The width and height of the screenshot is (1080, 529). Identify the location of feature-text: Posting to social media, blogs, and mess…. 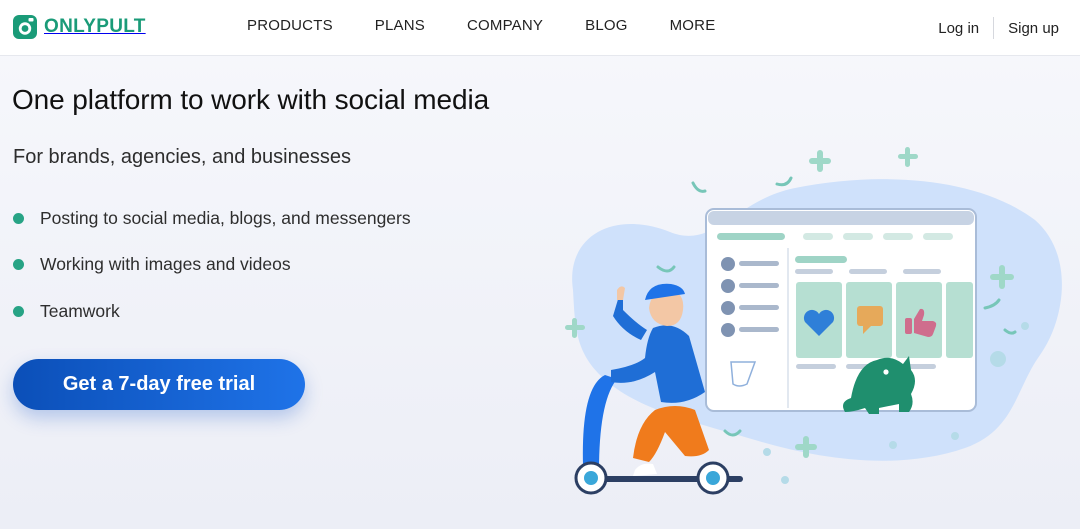
(225, 217).